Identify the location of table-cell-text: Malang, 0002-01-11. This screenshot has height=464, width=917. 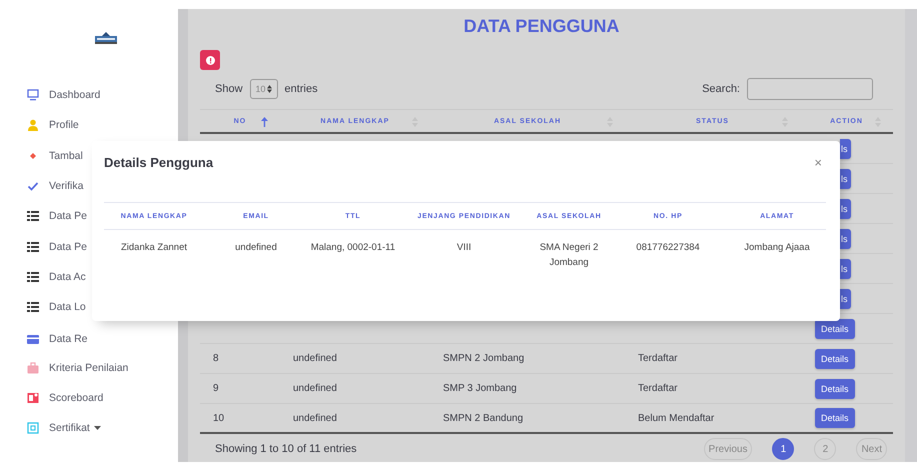
(353, 248).